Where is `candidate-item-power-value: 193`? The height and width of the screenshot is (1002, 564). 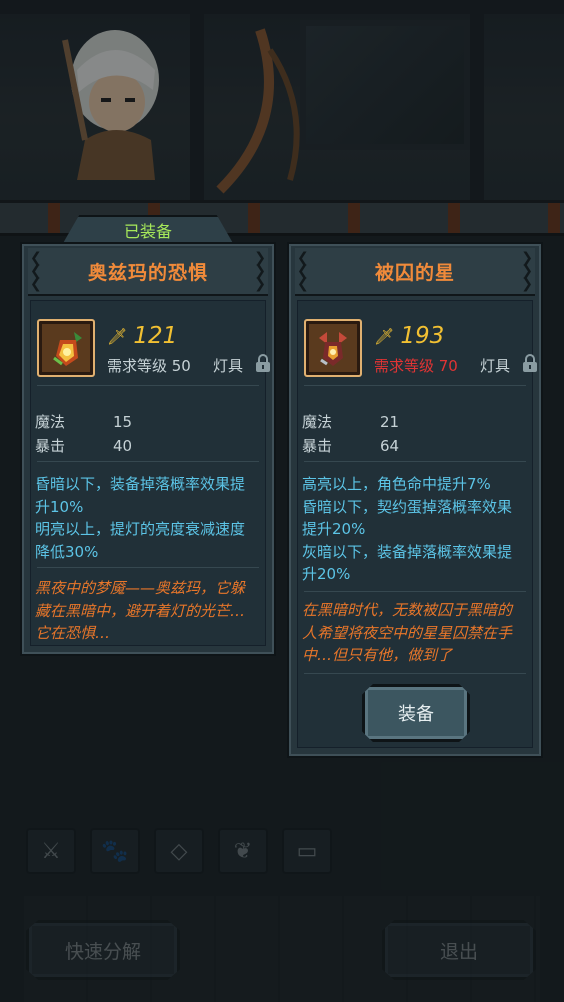 candidate-item-power-value: 193 is located at coordinates (422, 336).